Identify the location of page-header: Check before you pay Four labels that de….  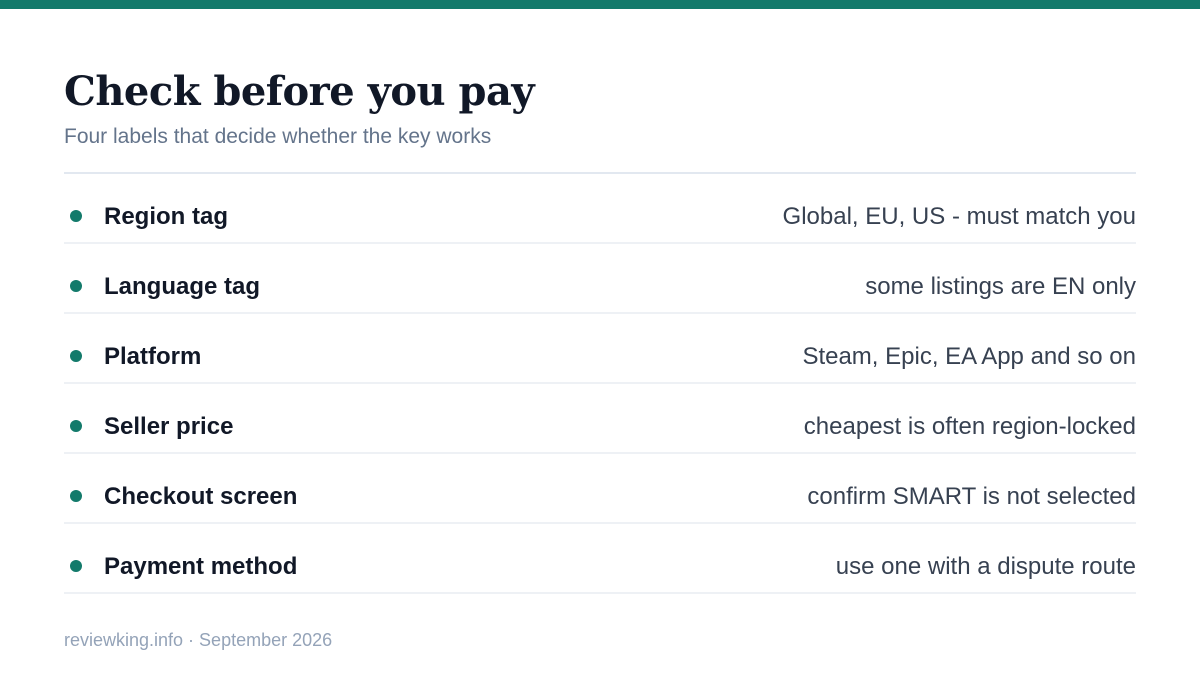
(600, 108).